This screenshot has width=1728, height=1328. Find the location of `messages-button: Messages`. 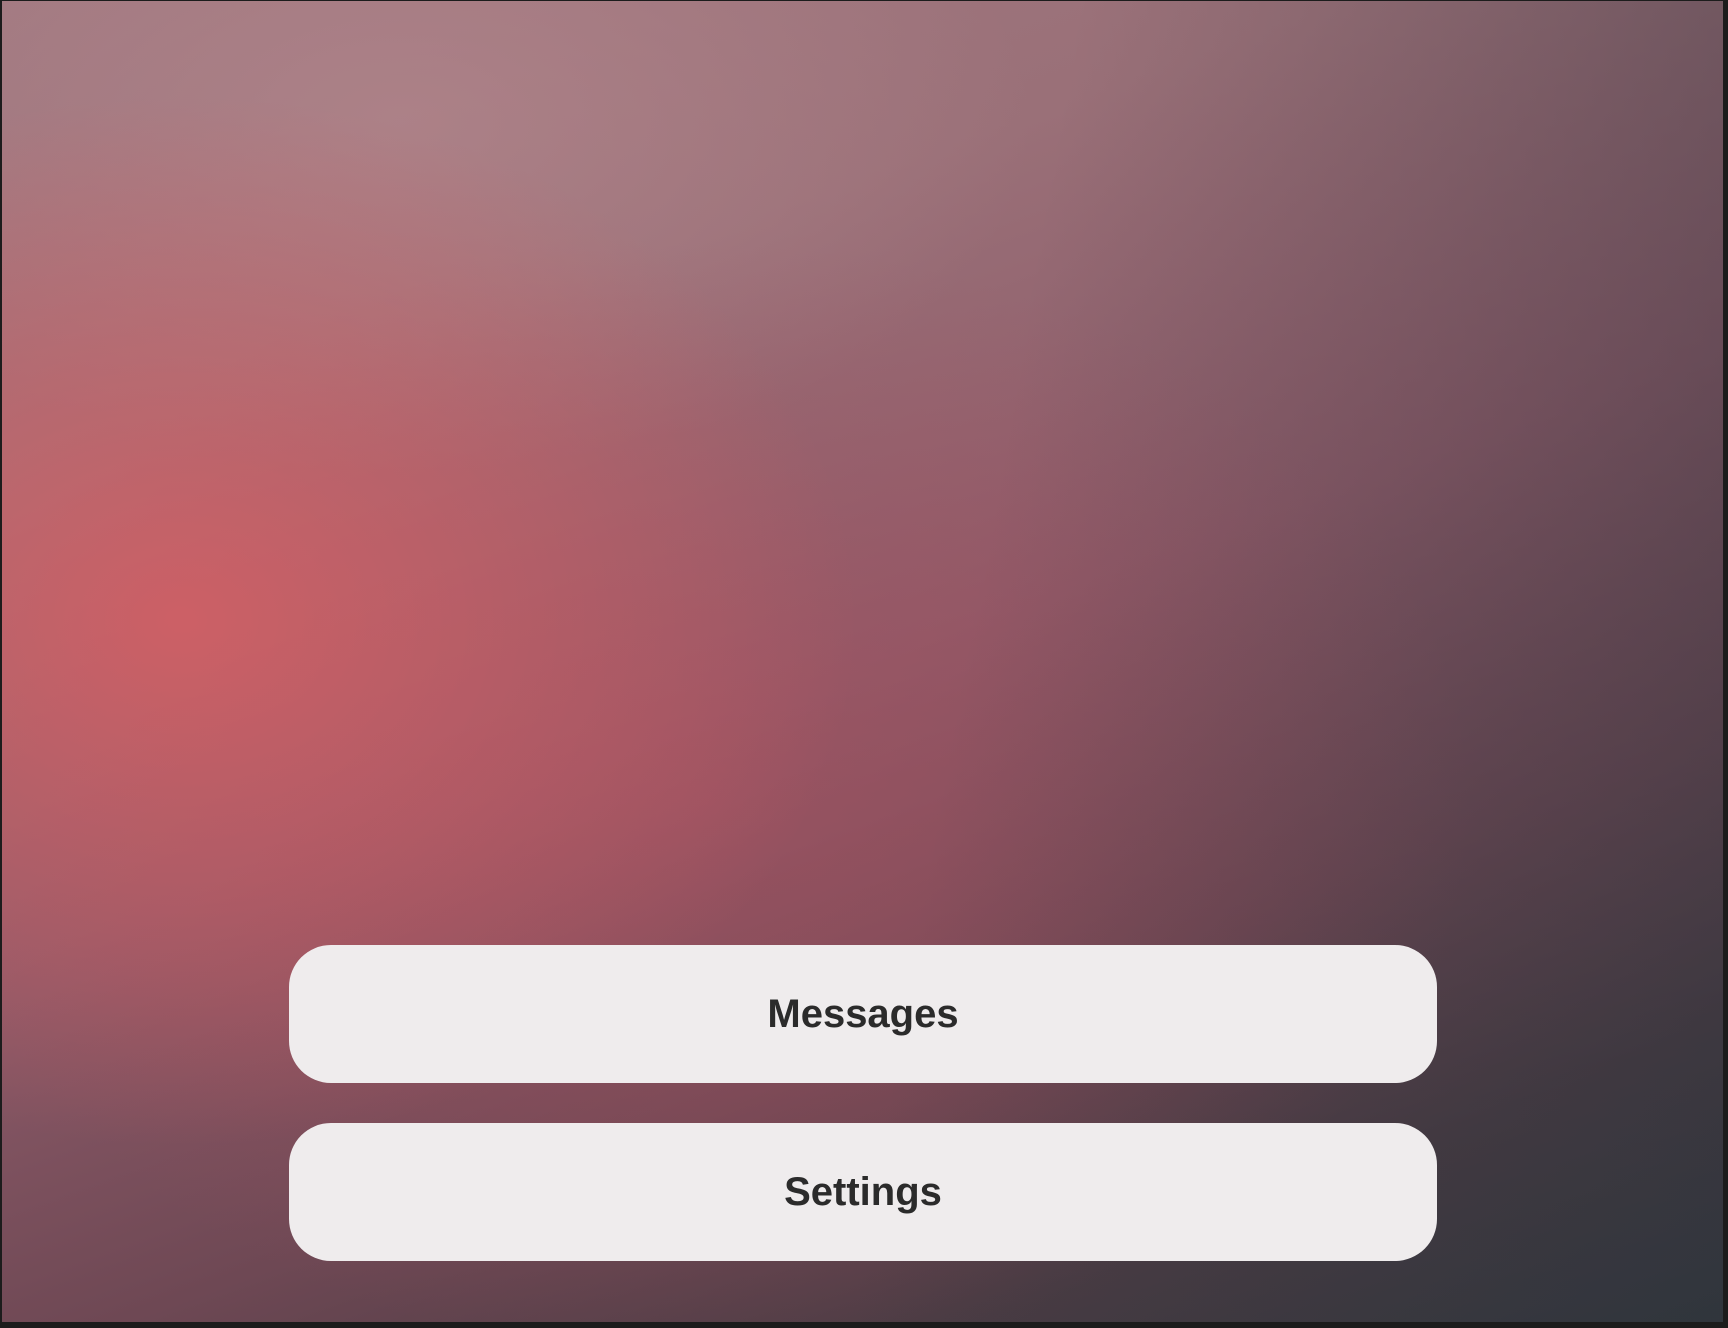

messages-button: Messages is located at coordinates (863, 1014).